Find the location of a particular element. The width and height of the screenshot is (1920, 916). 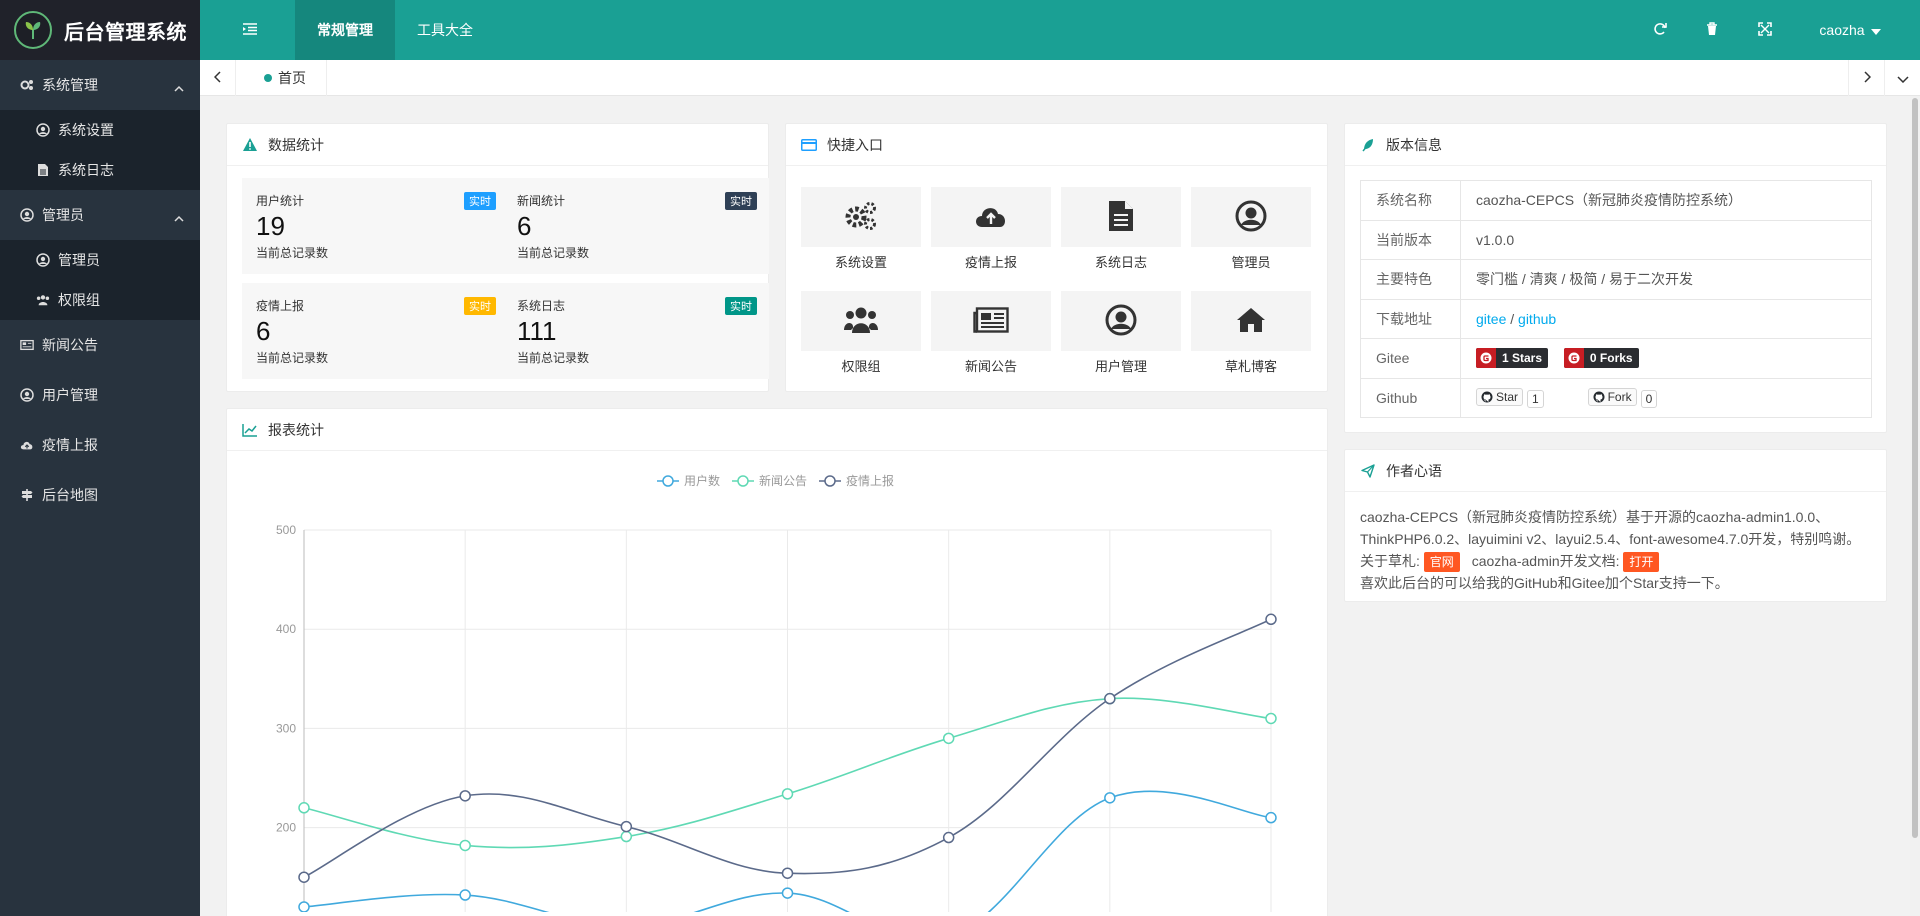

quick-system-settings is located at coordinates (861, 217).